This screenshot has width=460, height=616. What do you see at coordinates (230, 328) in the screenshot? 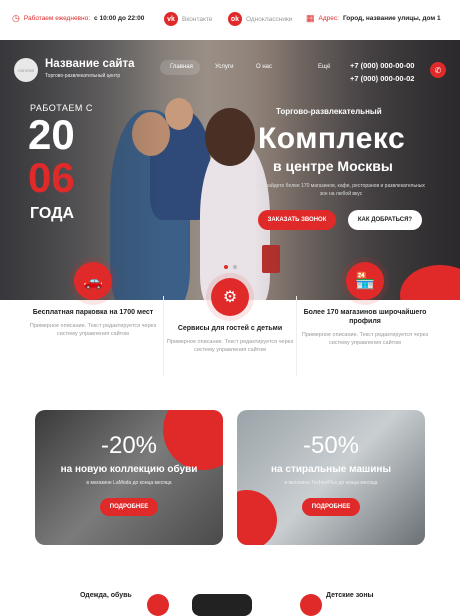
I see `feature-title: Сервисы для гостей с детьми` at bounding box center [230, 328].